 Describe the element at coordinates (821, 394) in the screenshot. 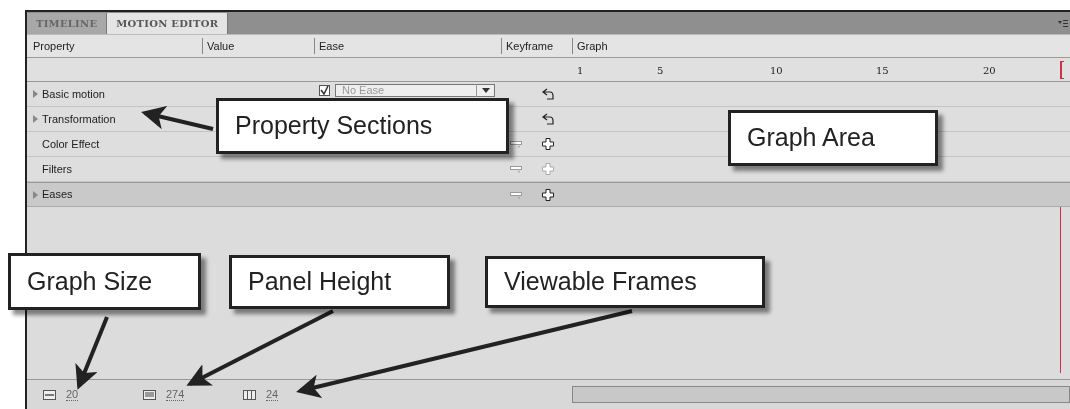

I see `horizontal-scrollbar` at that location.